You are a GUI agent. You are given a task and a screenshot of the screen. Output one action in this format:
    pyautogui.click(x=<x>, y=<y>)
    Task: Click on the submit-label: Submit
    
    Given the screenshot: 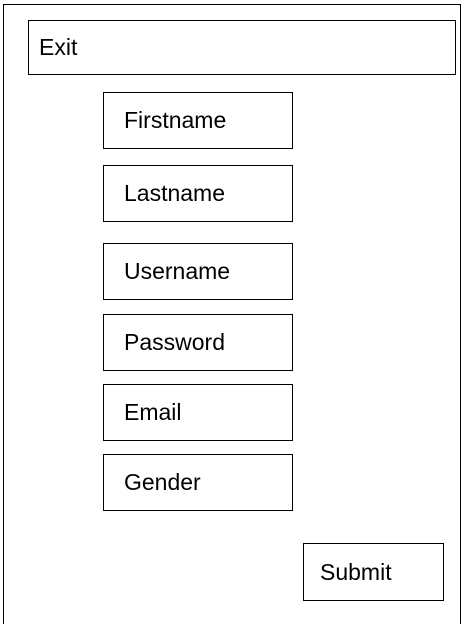 What is the action you would take?
    pyautogui.click(x=356, y=571)
    